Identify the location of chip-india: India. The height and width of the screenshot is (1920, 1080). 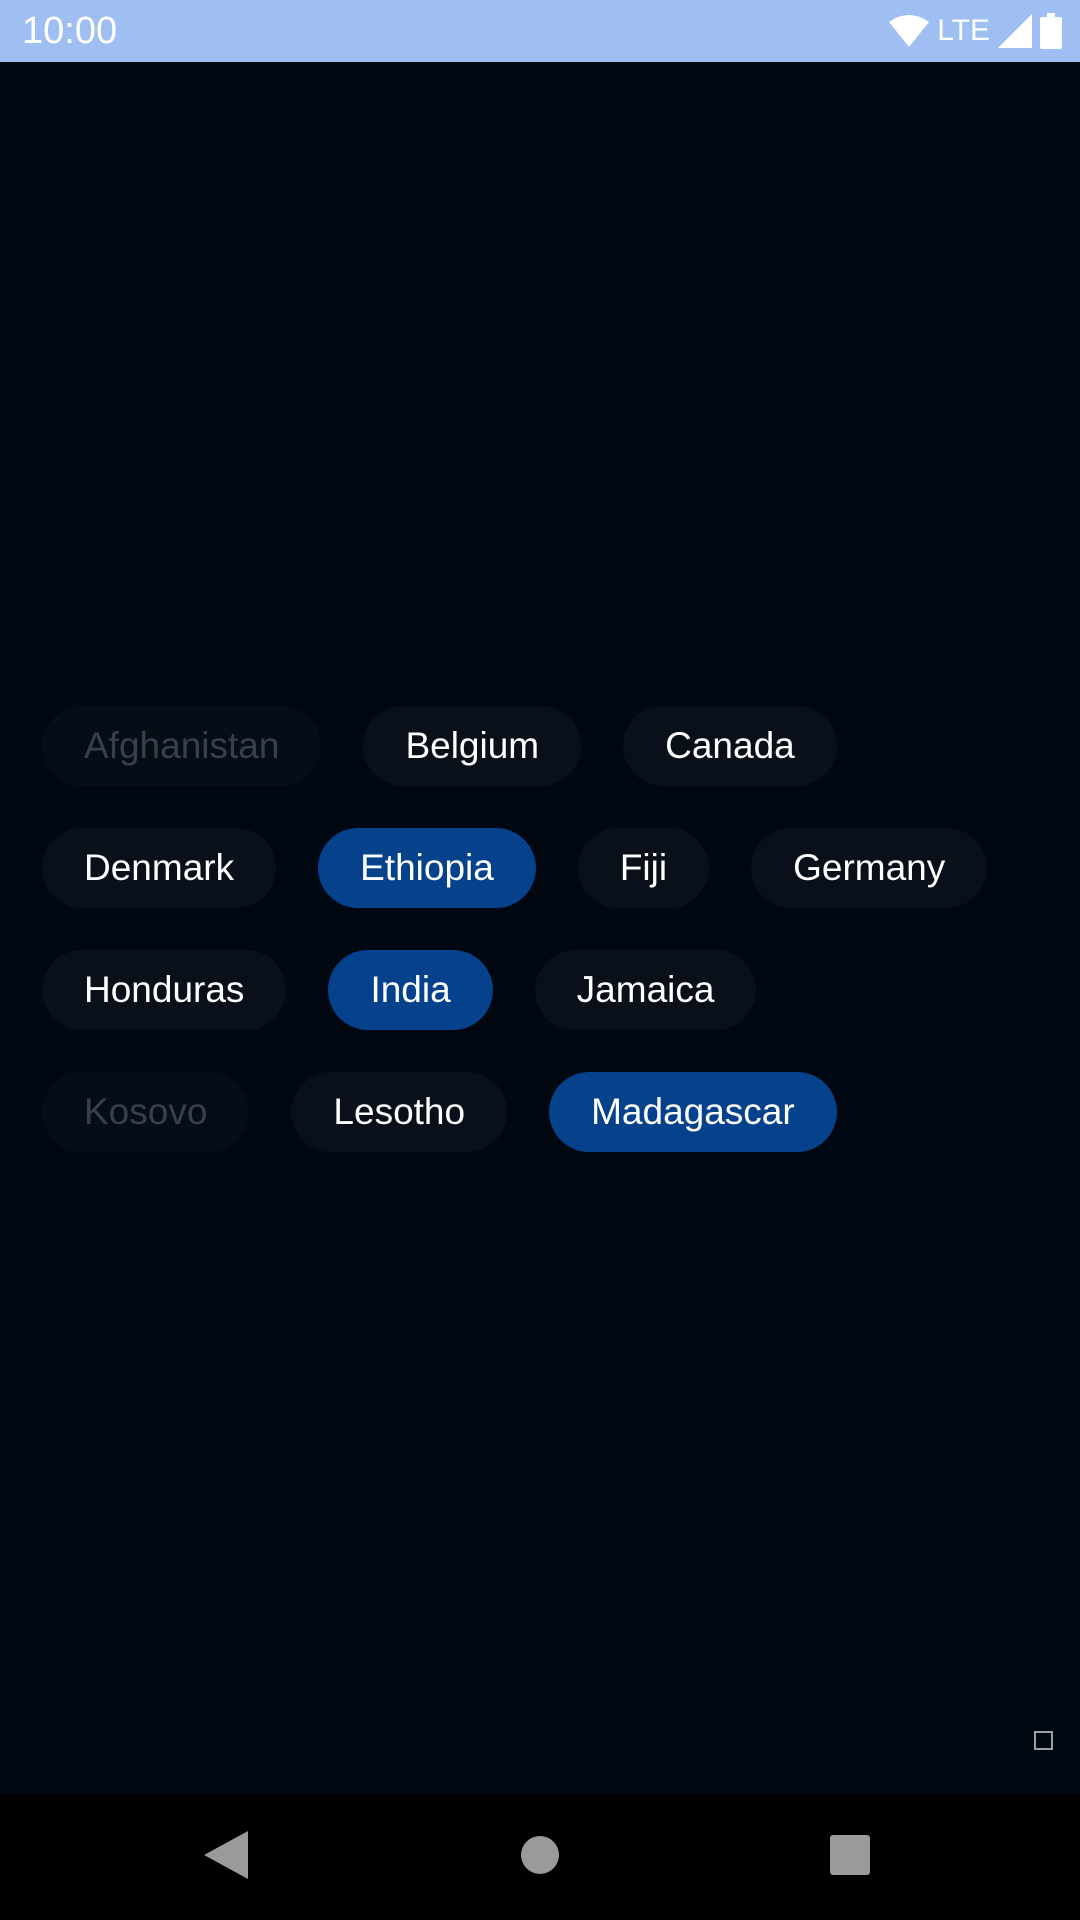
(410, 990).